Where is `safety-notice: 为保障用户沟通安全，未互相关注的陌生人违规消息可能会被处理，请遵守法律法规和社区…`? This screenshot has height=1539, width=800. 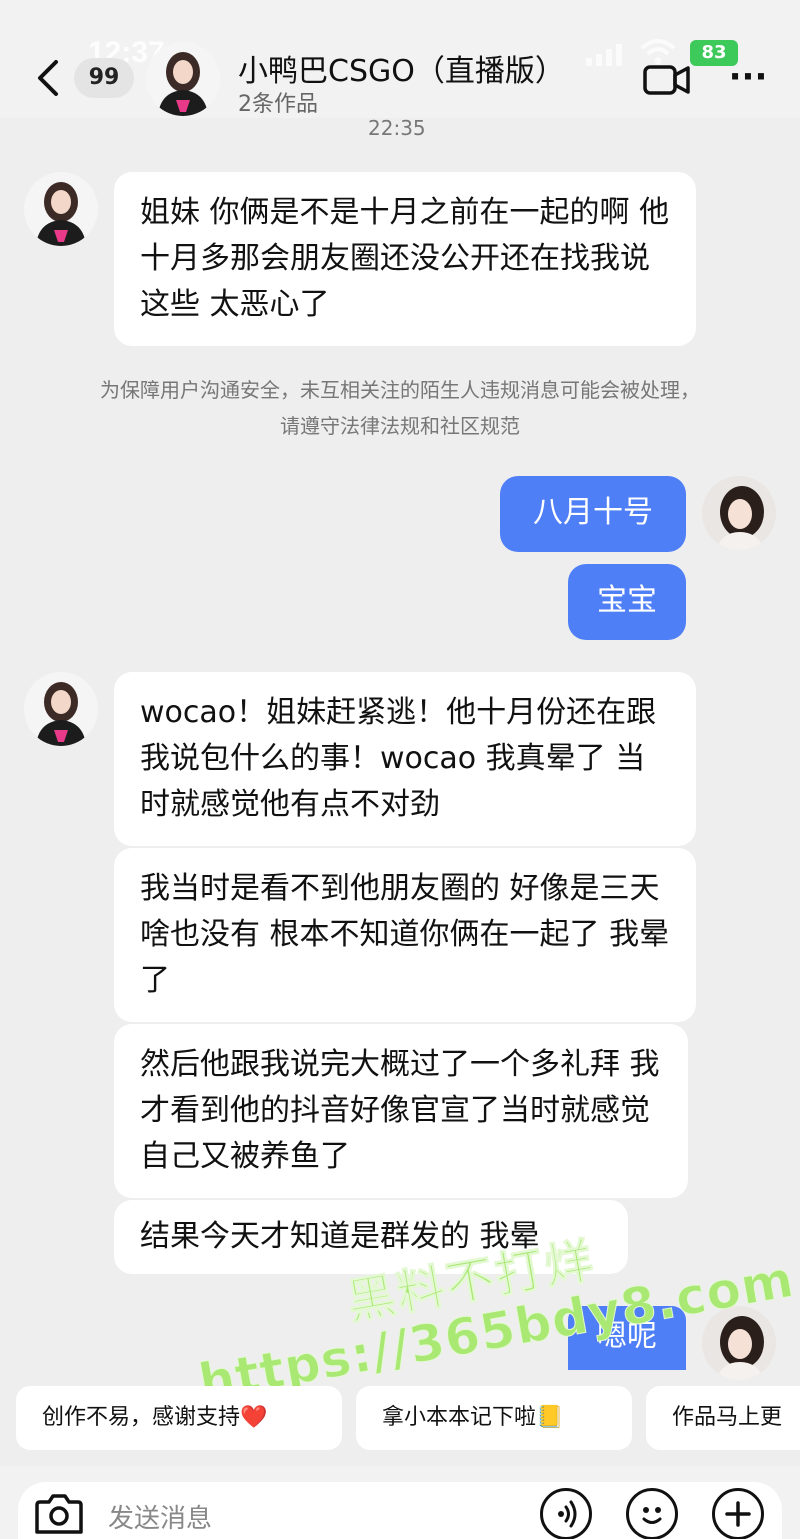 safety-notice: 为保障用户沟通安全，未互相关注的陌生人违规消息可能会被处理，请遵守法律法规和社区… is located at coordinates (400, 408).